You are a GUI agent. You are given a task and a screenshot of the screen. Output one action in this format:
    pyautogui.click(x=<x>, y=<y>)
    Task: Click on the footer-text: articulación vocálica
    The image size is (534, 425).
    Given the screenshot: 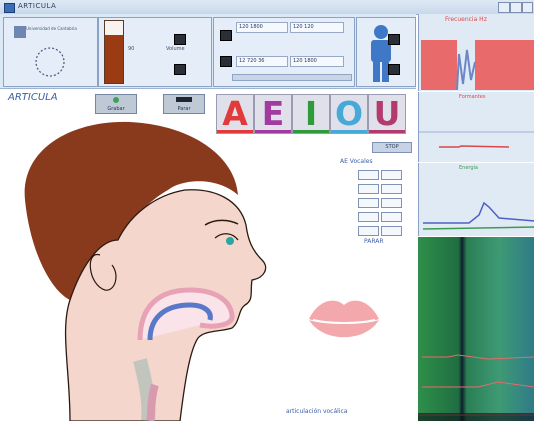 What is the action you would take?
    pyautogui.click(x=317, y=411)
    